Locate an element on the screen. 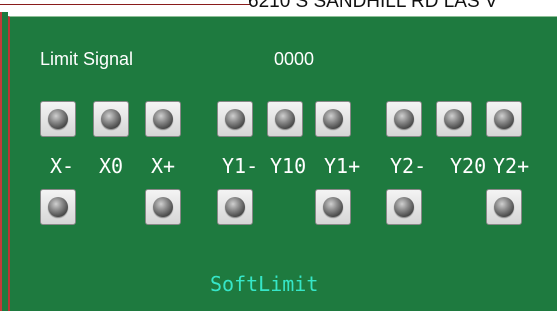  indicator-y20 is located at coordinates (454, 119).